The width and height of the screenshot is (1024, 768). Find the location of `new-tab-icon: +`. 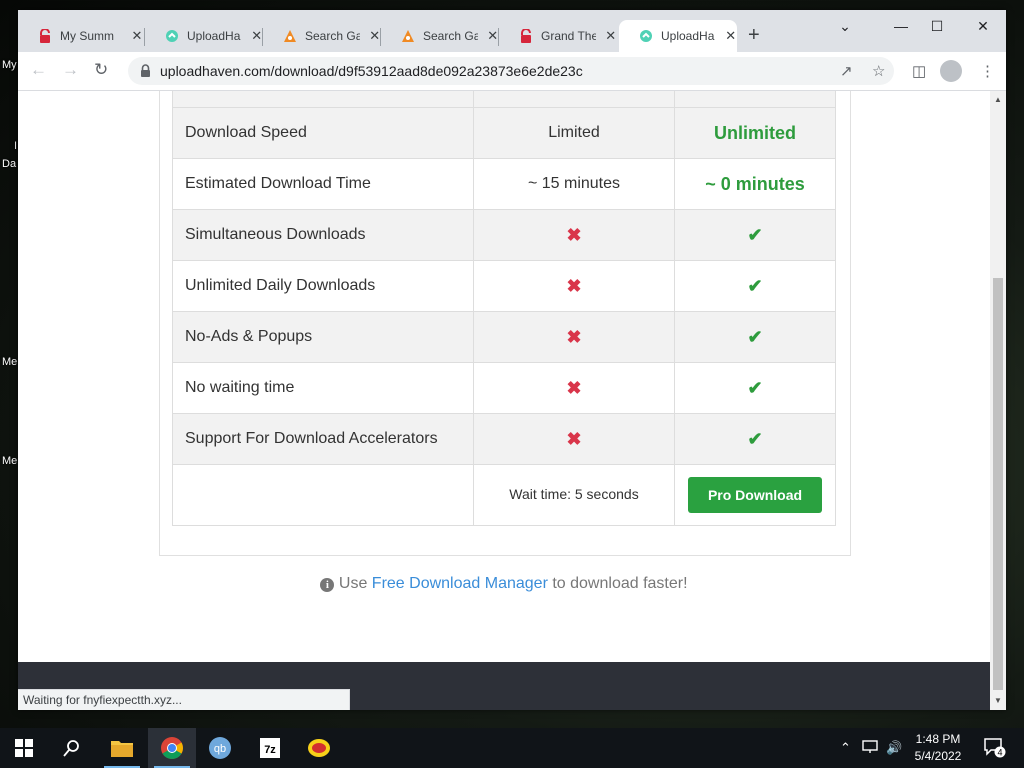

new-tab-icon: + is located at coordinates (754, 35).